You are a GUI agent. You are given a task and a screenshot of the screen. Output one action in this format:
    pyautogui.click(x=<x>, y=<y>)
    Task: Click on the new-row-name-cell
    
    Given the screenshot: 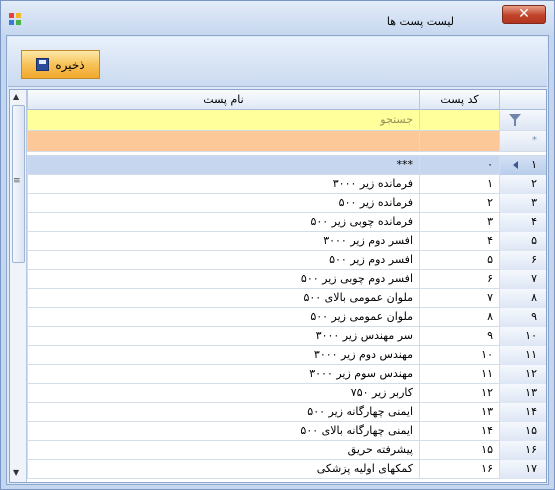 What is the action you would take?
    pyautogui.click(x=223, y=141)
    